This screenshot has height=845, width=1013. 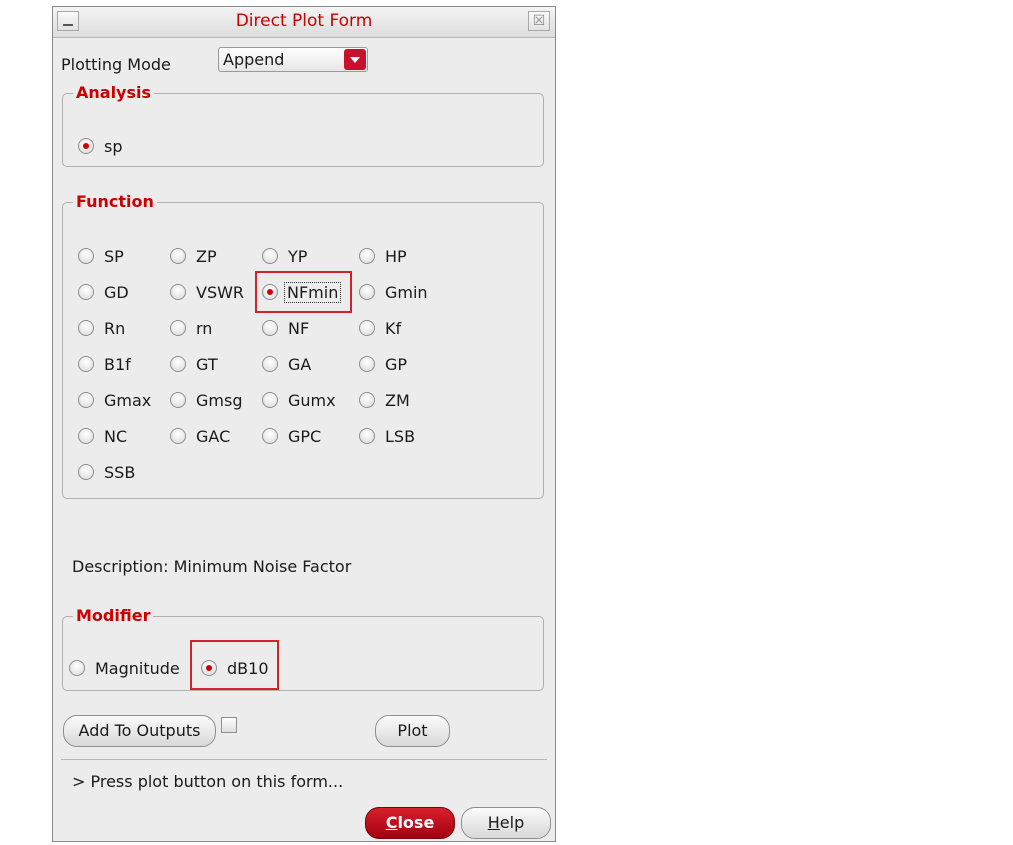 I want to click on radio-selected-icon, so click(x=86, y=146).